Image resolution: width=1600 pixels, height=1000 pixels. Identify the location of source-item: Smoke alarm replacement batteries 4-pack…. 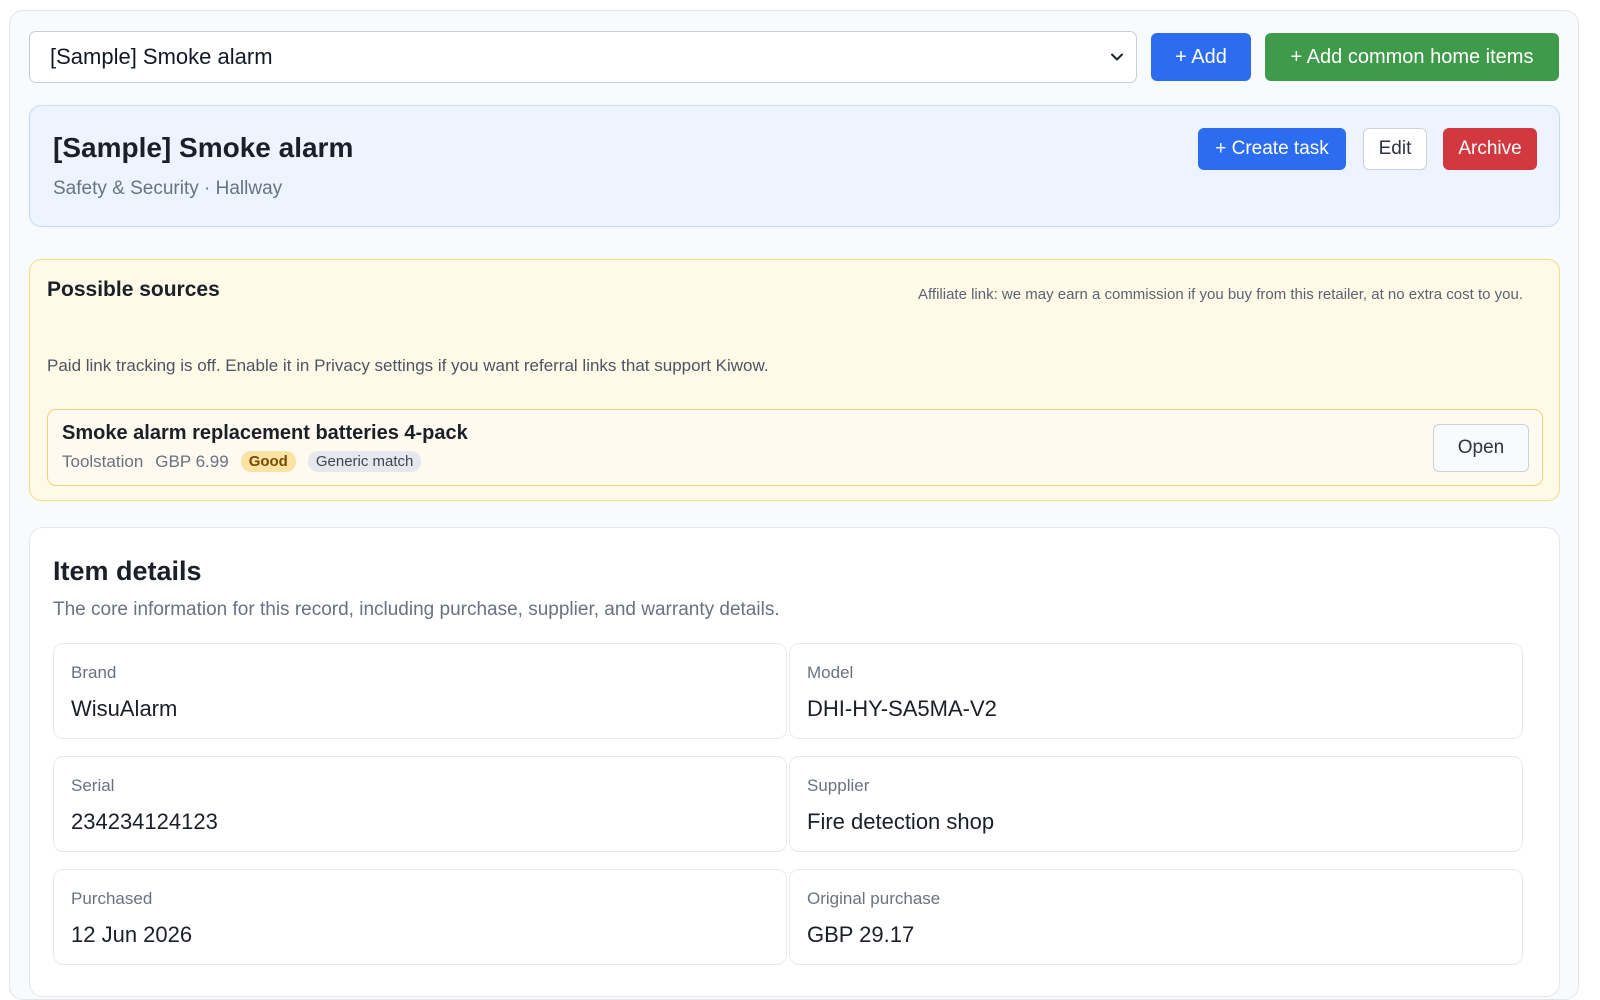
(795, 447).